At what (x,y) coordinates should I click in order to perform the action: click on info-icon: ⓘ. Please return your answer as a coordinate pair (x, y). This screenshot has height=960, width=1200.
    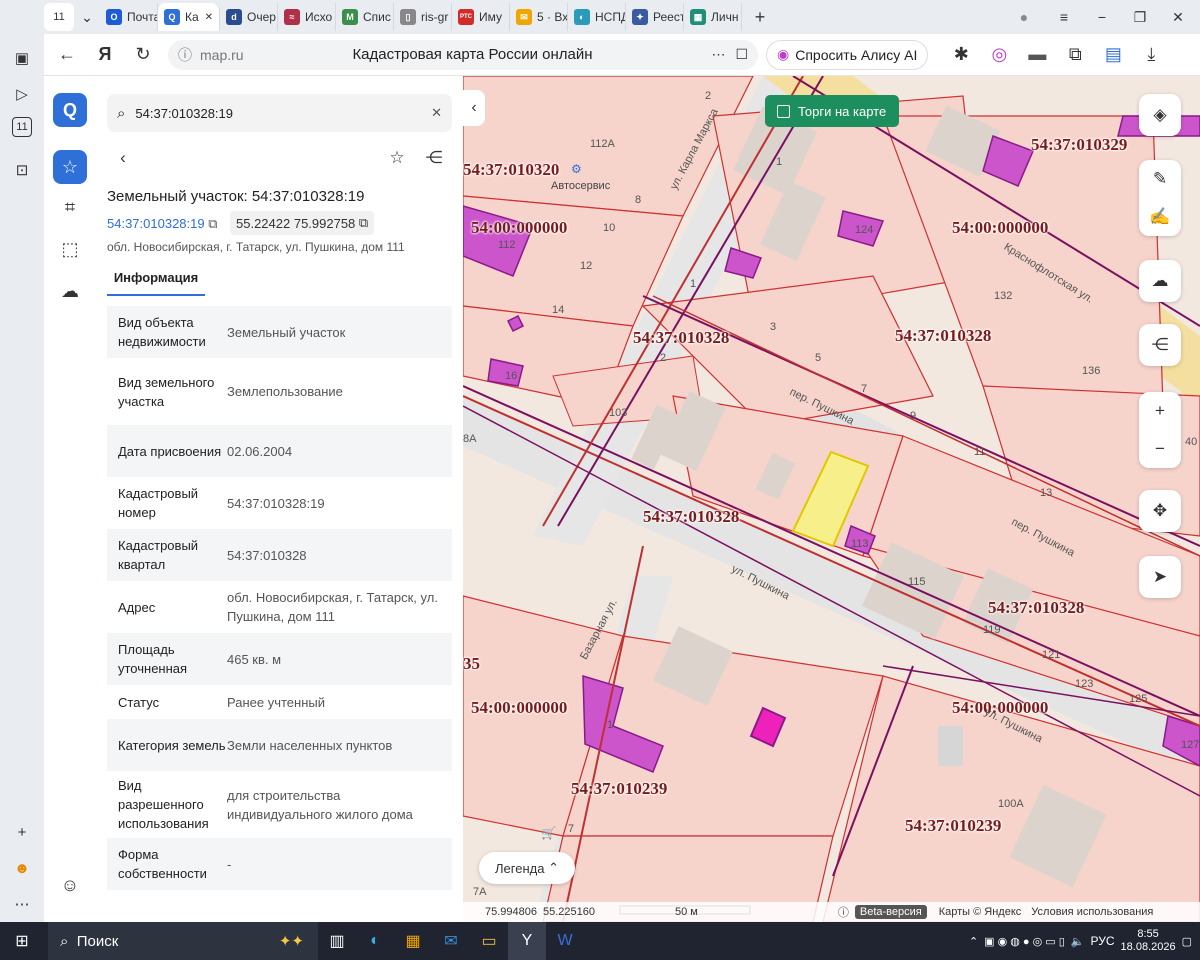
    Looking at the image, I should click on (843, 912).